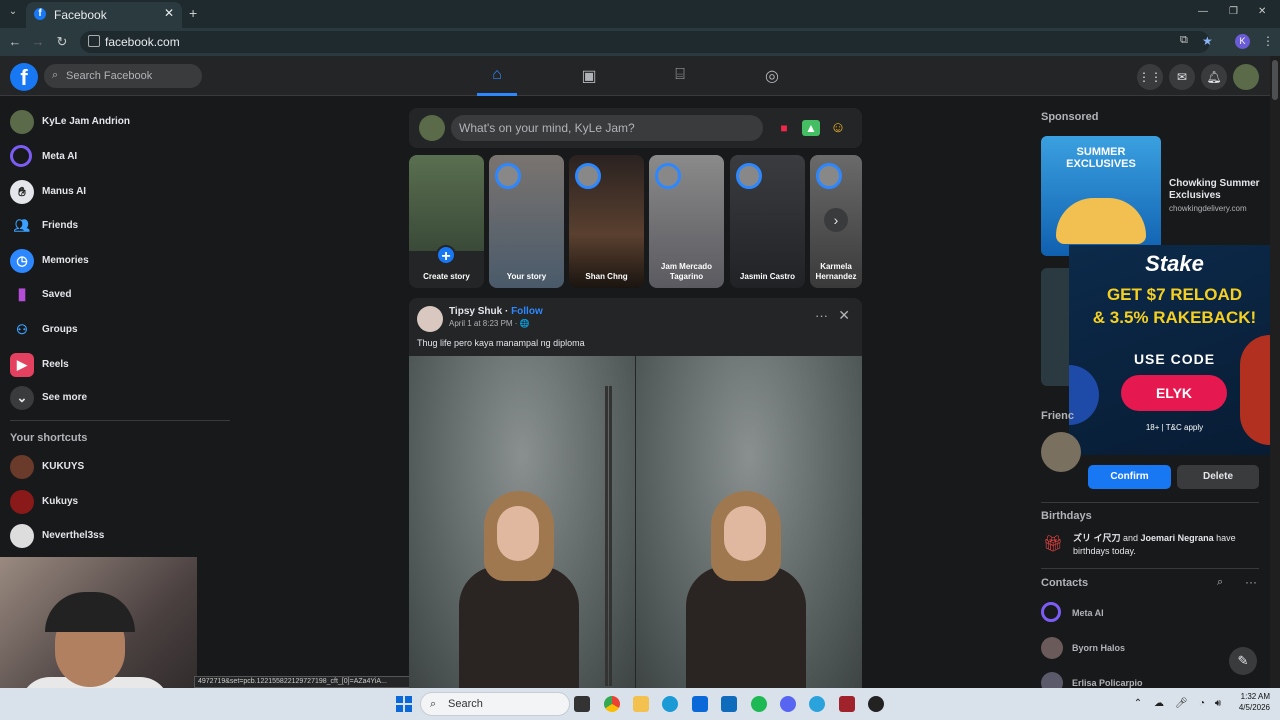 Image resolution: width=1280 pixels, height=720 pixels. Describe the element at coordinates (1202, 704) in the screenshot. I see `wifi-icon: ◔` at that location.